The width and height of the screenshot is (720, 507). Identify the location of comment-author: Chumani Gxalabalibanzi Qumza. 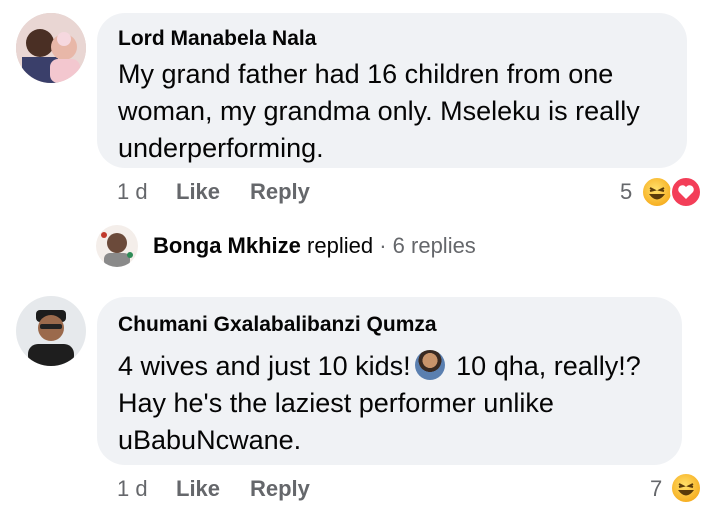
(277, 325).